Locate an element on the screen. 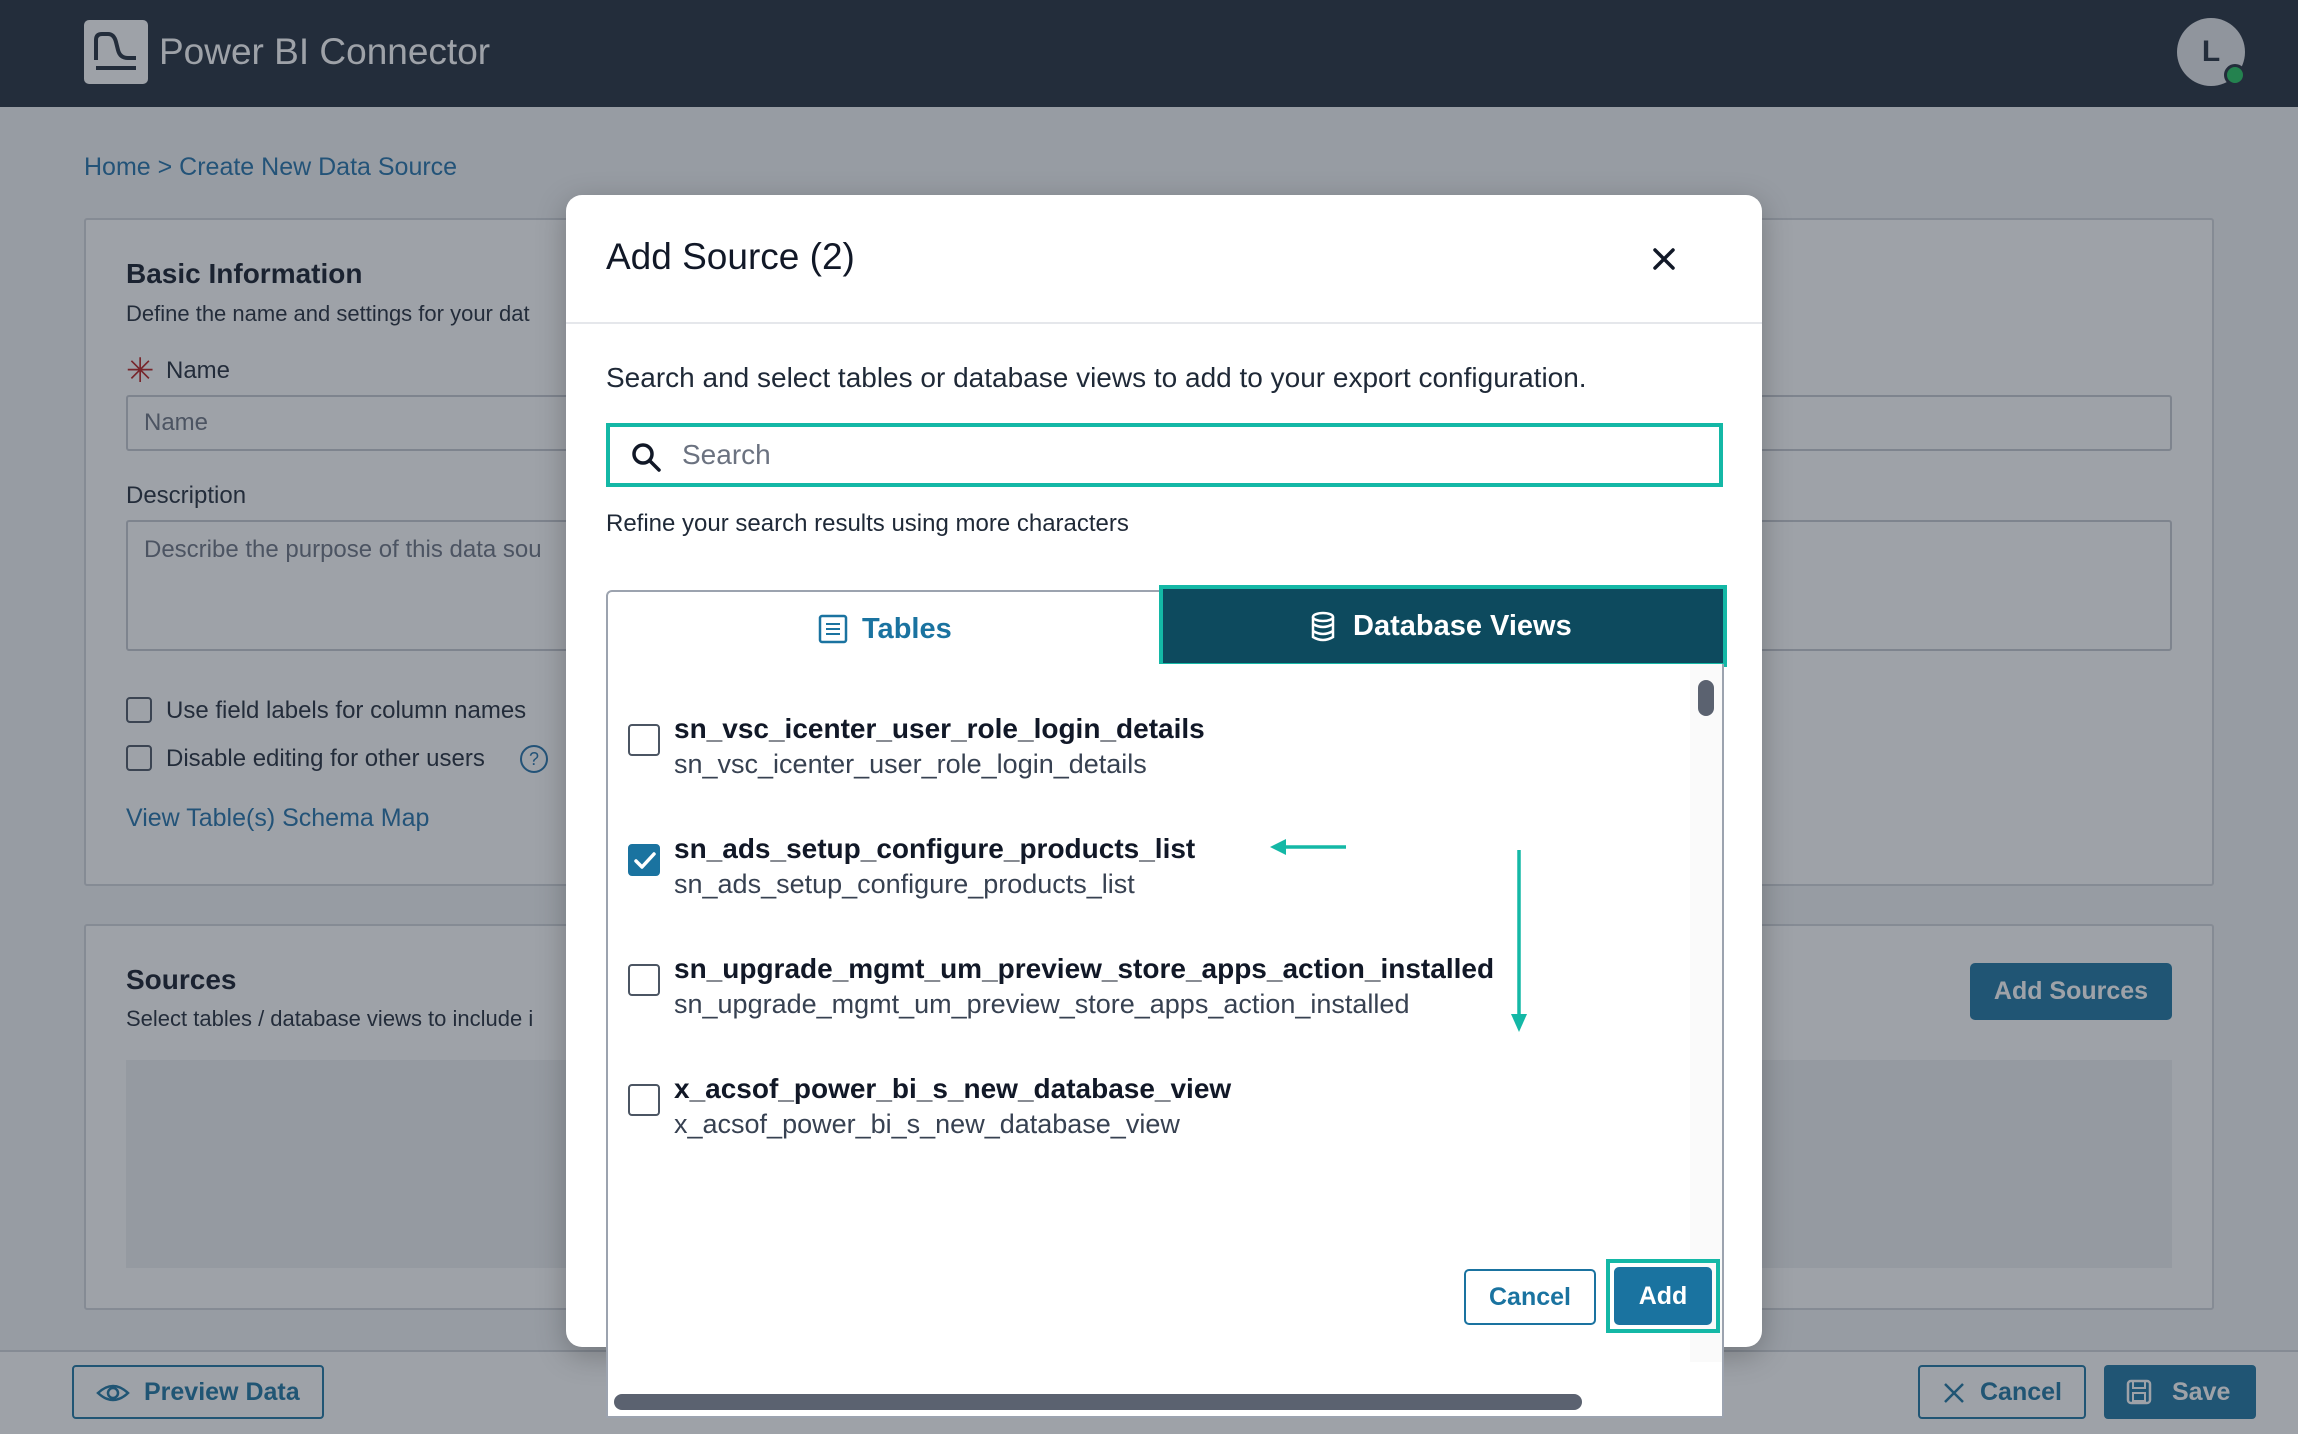  tab-database-views-label: Database Views is located at coordinates (1462, 626).